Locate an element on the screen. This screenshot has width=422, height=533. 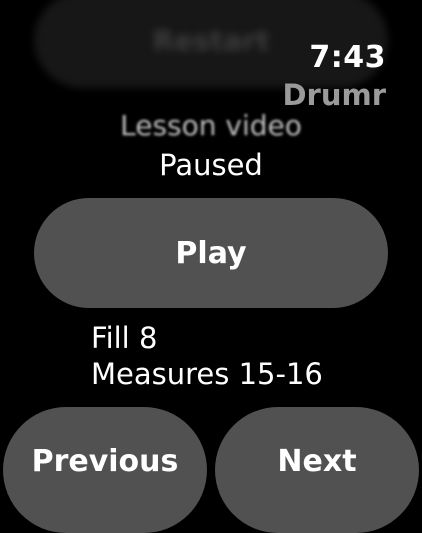
playback-state: Paused is located at coordinates (211, 165).